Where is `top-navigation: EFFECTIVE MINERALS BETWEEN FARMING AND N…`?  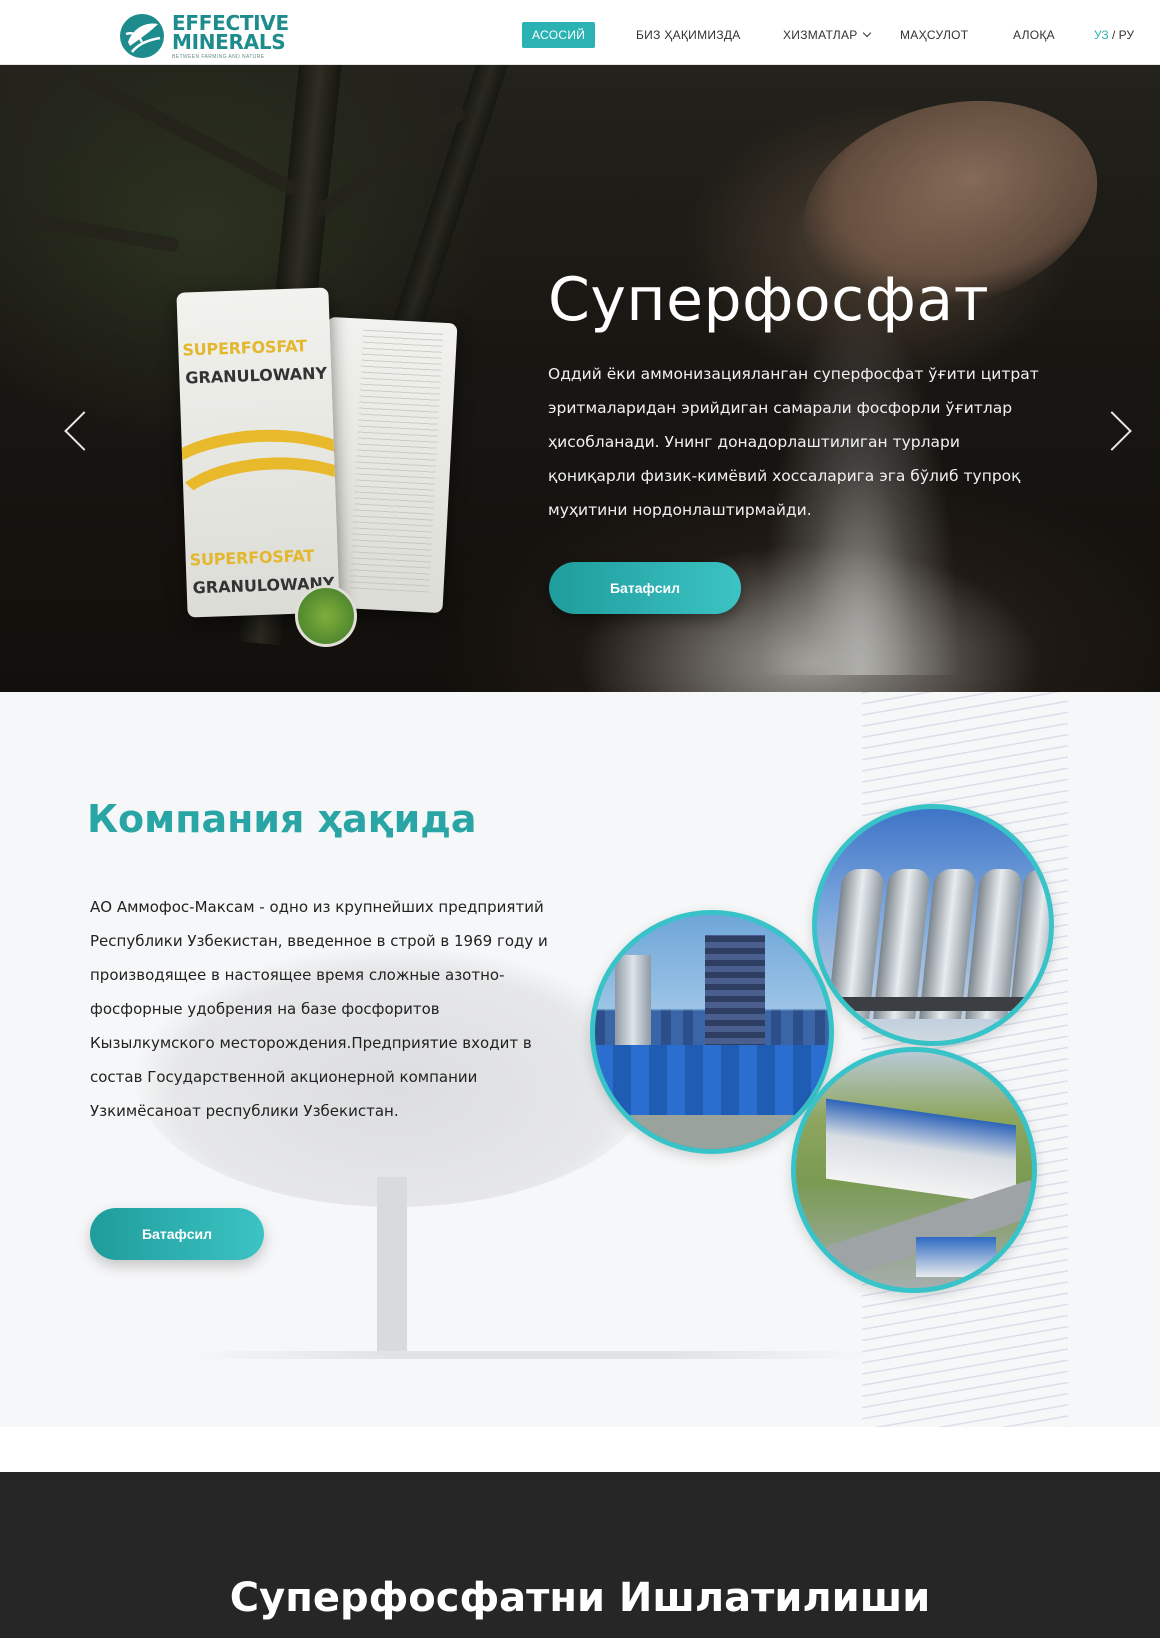
top-navigation: EFFECTIVE MINERALS BETWEEN FARMING AND N… is located at coordinates (580, 32).